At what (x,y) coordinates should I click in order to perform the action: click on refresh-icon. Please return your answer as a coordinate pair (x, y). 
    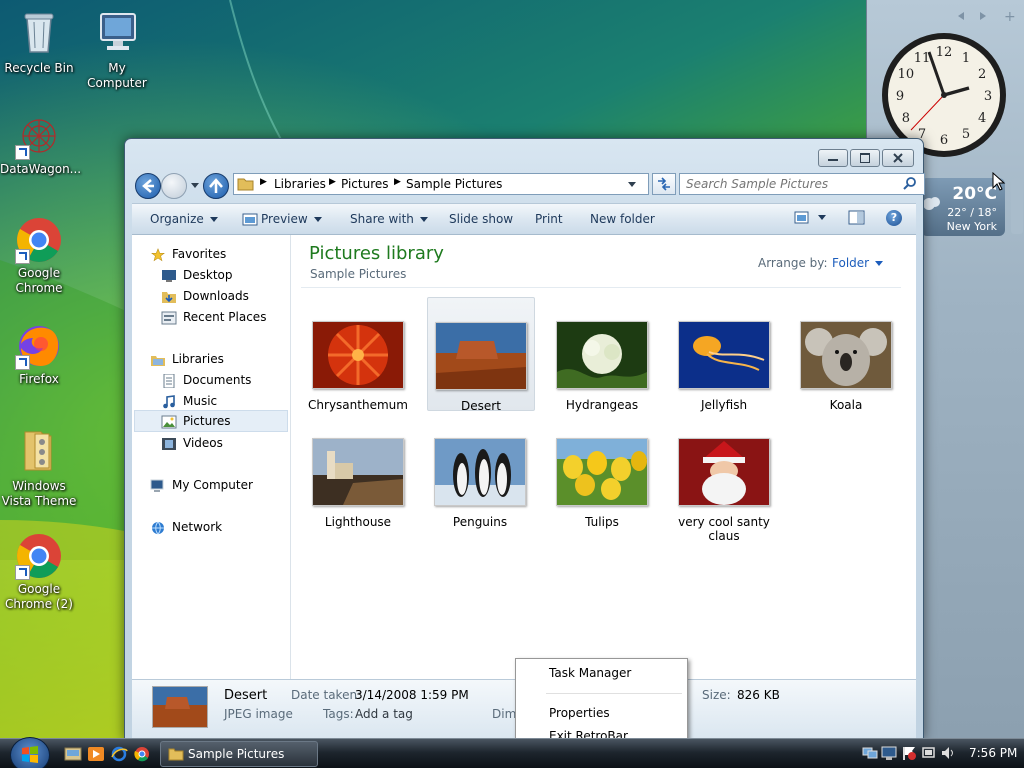
    Looking at the image, I should click on (664, 184).